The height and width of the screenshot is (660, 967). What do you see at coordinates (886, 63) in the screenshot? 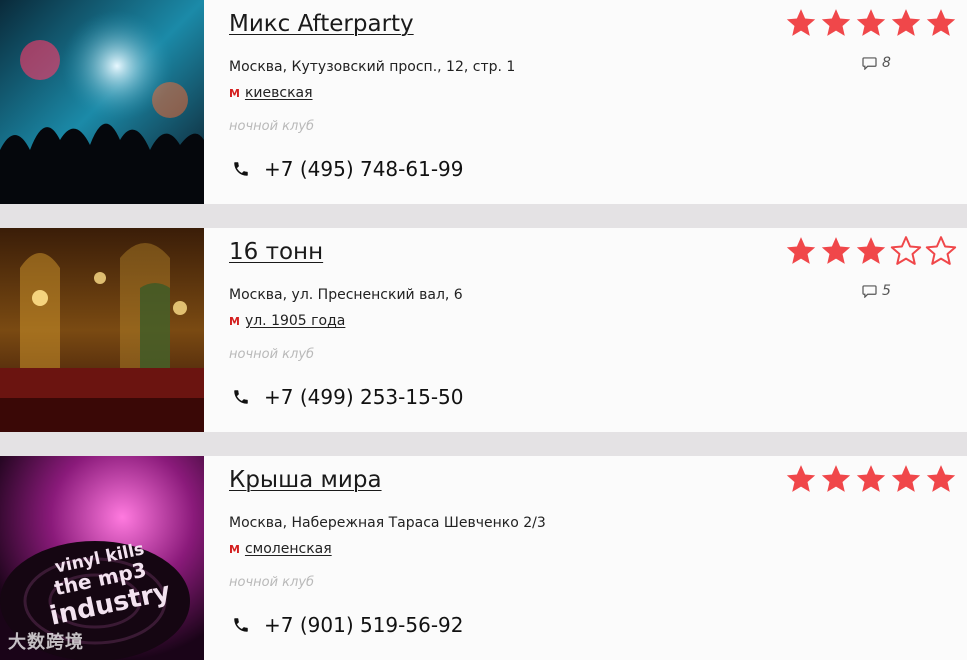
I see `comments-number: 8` at bounding box center [886, 63].